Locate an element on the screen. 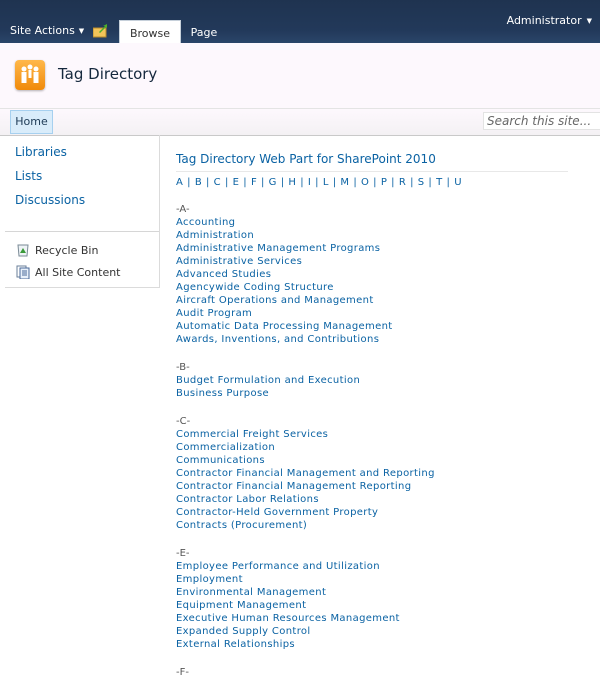 The height and width of the screenshot is (679, 600). site-logo-icon is located at coordinates (30, 75).